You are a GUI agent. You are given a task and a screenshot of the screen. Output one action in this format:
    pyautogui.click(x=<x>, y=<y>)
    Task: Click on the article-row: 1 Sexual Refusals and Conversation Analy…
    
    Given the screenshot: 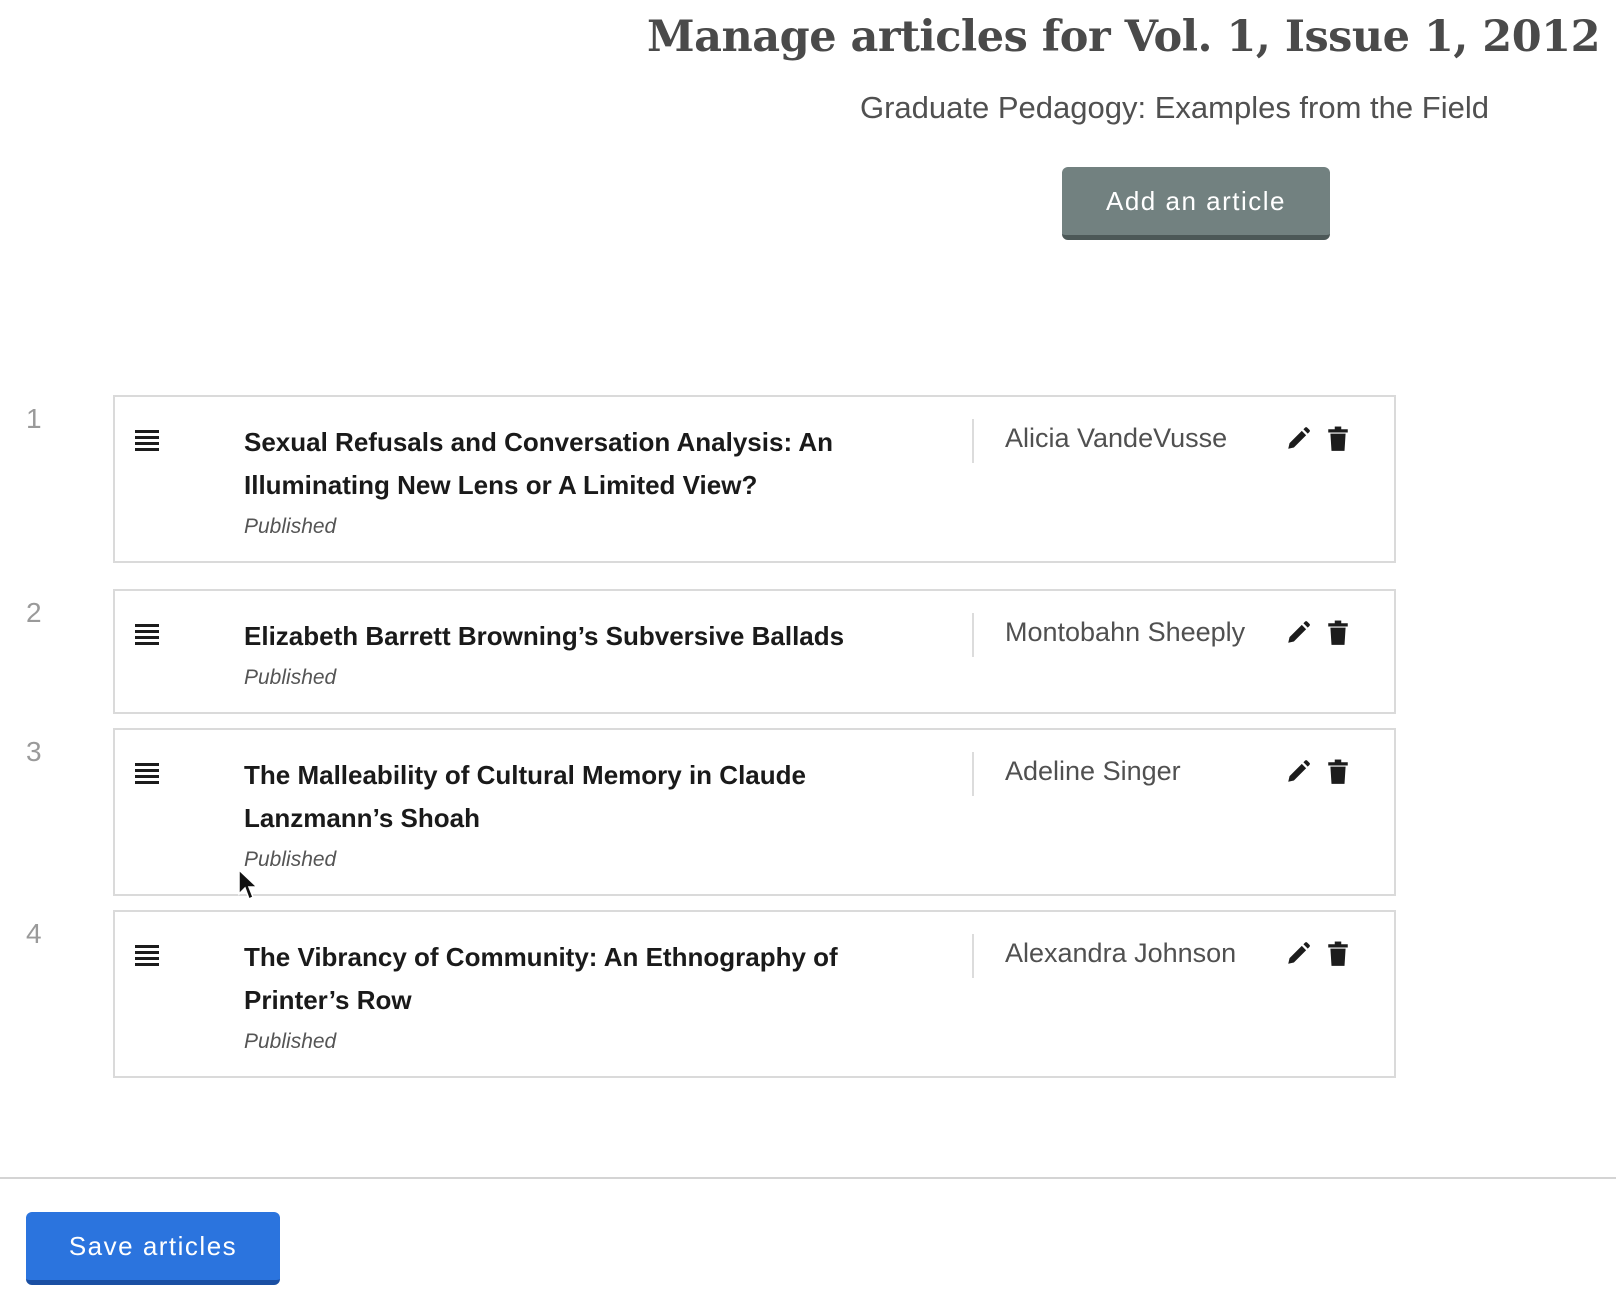 What is the action you would take?
    pyautogui.click(x=808, y=492)
    